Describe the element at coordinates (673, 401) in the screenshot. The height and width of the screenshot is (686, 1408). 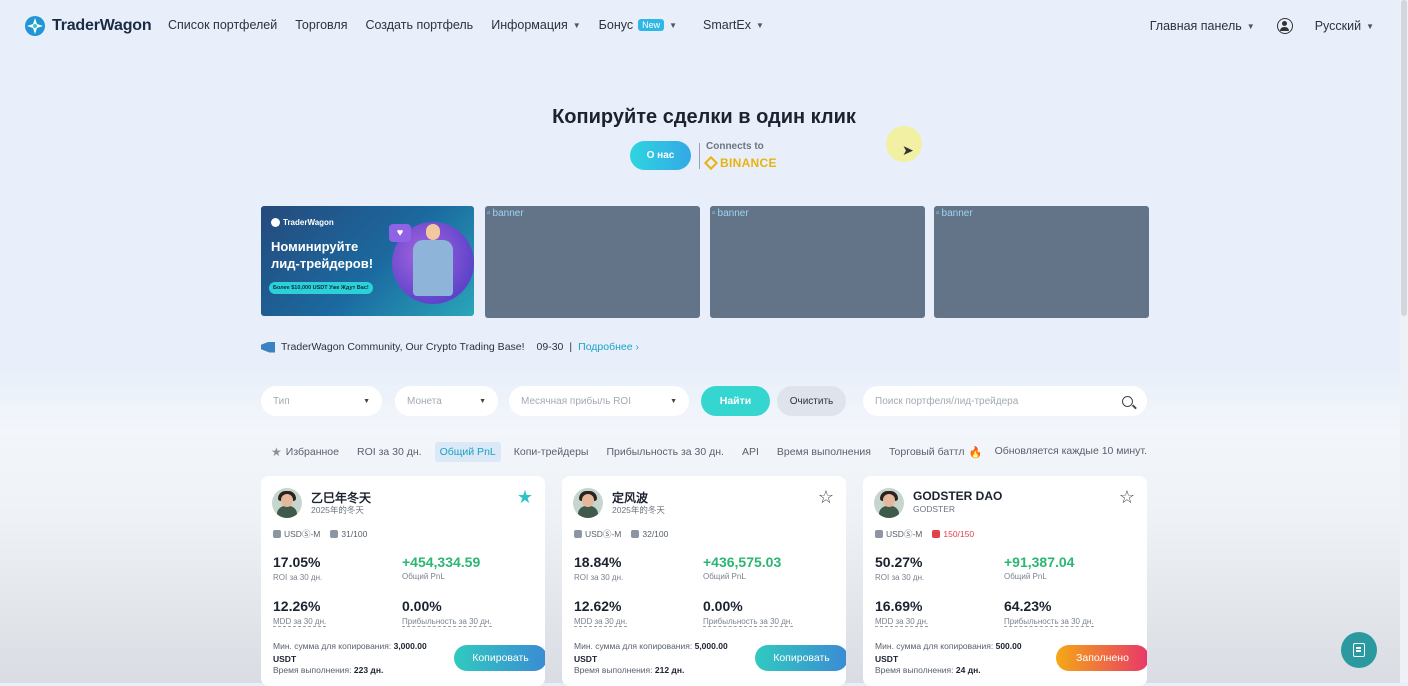
I see `caret-down-icon: ▼` at that location.